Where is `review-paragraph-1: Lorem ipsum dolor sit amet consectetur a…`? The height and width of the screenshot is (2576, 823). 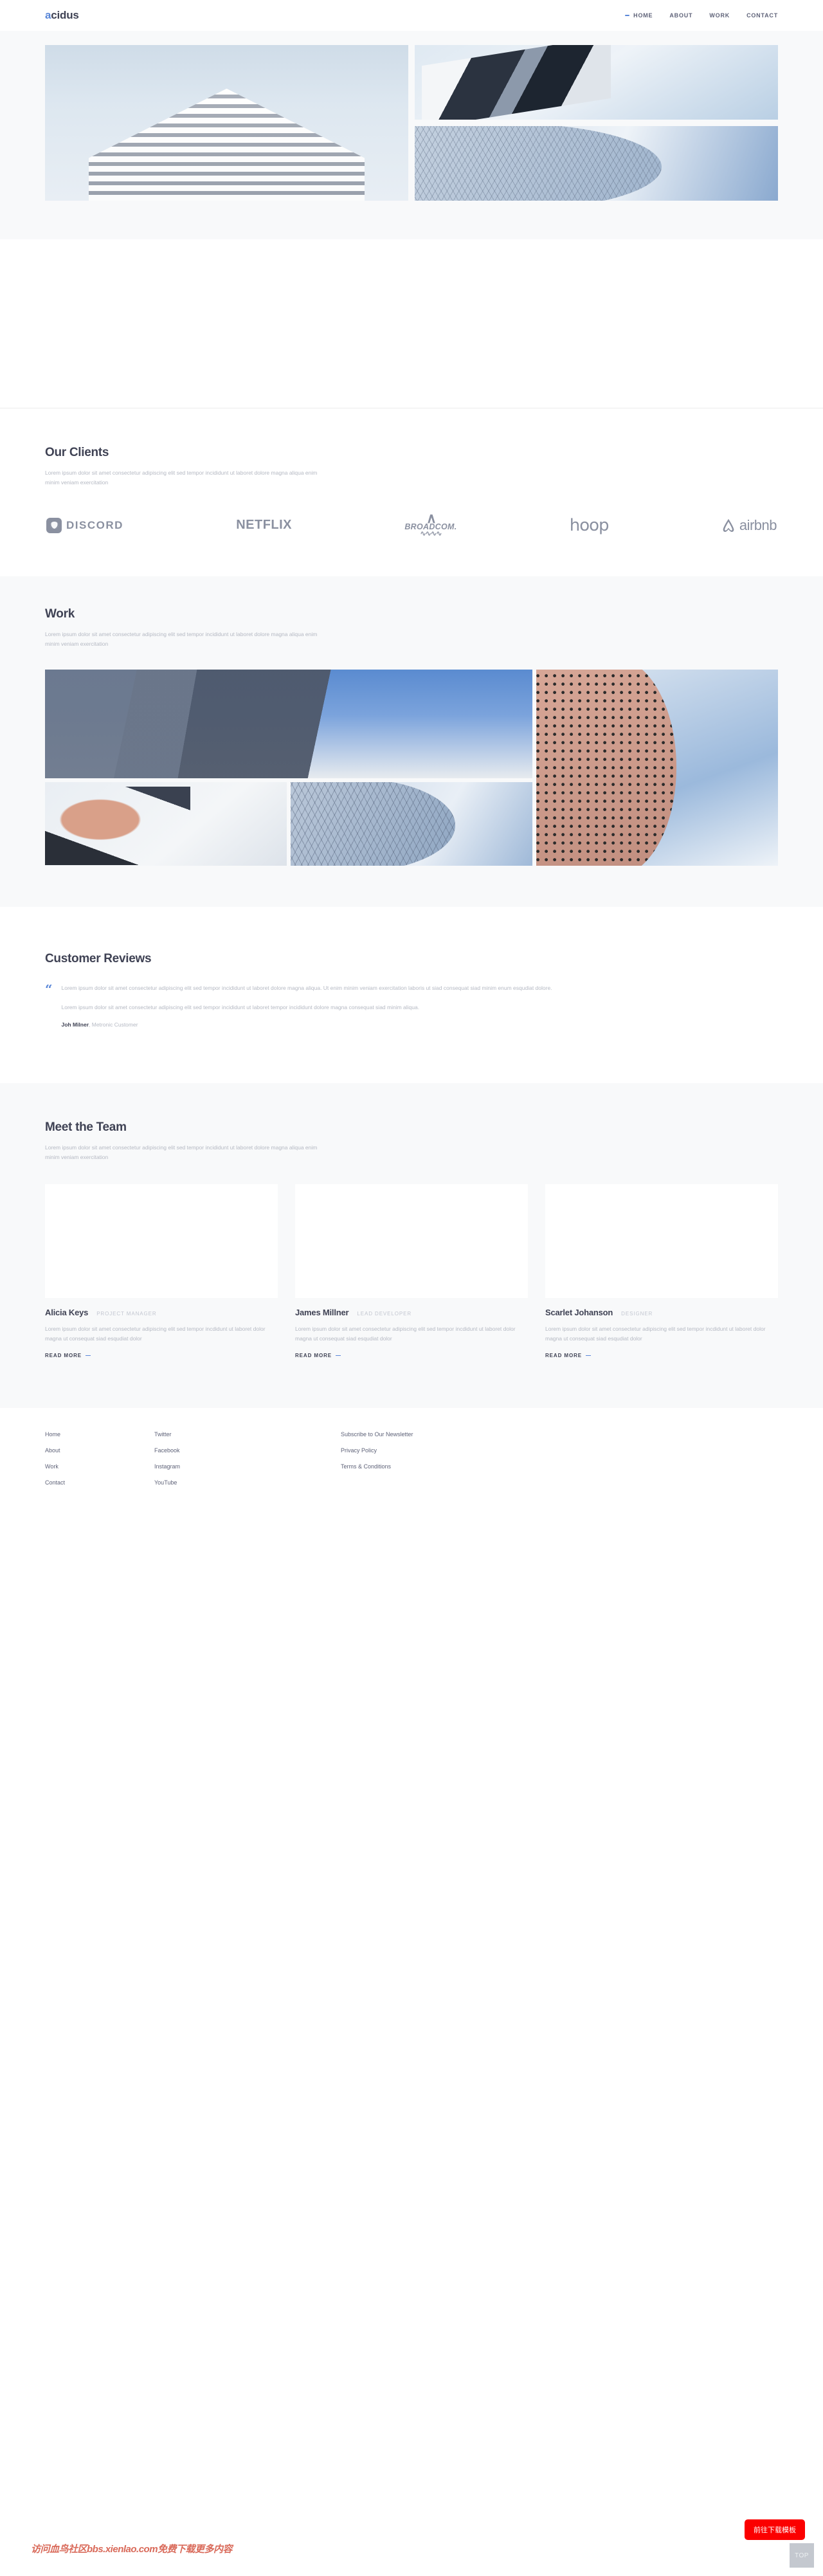
review-paragraph-1: Lorem ipsum dolor sit amet consectetur a… is located at coordinates (306, 987).